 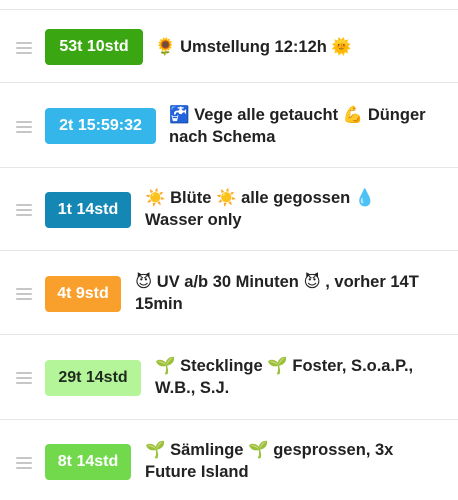 What do you see at coordinates (193, 220) in the screenshot?
I see `item-text-line: Wasser only` at bounding box center [193, 220].